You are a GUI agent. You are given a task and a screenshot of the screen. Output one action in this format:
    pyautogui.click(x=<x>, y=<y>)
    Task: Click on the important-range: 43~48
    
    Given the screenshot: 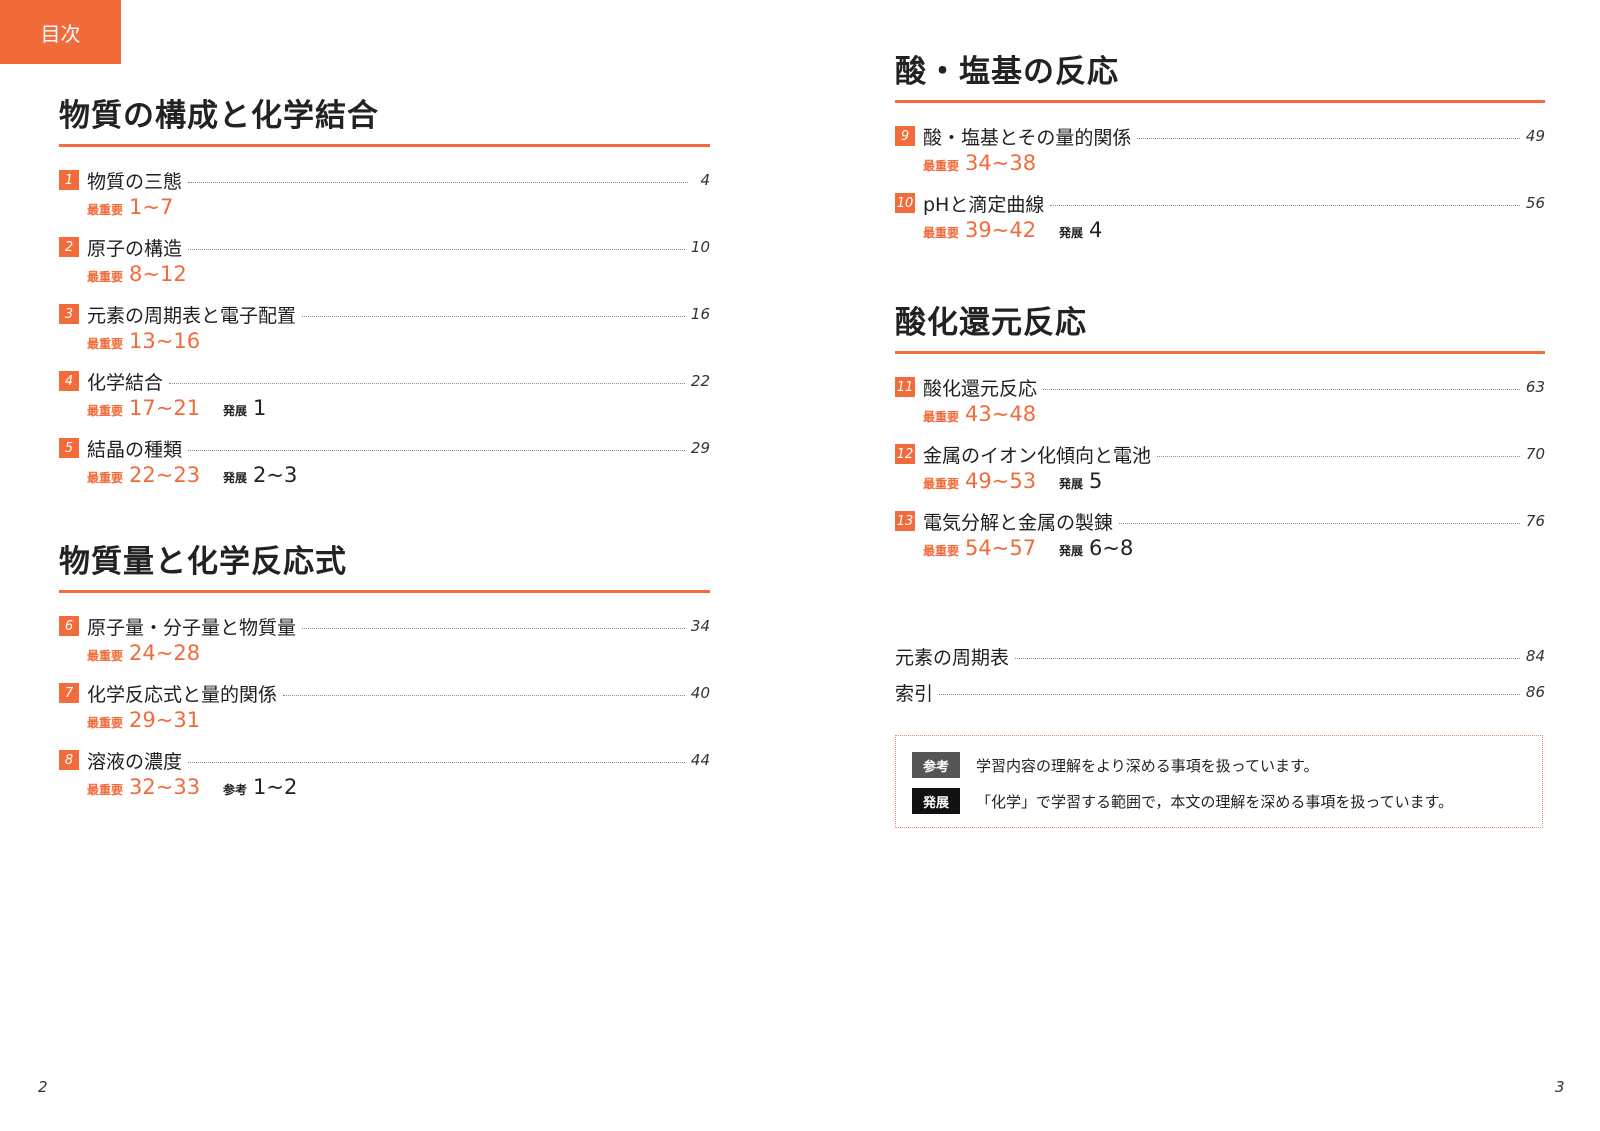 What is the action you would take?
    pyautogui.click(x=1001, y=414)
    